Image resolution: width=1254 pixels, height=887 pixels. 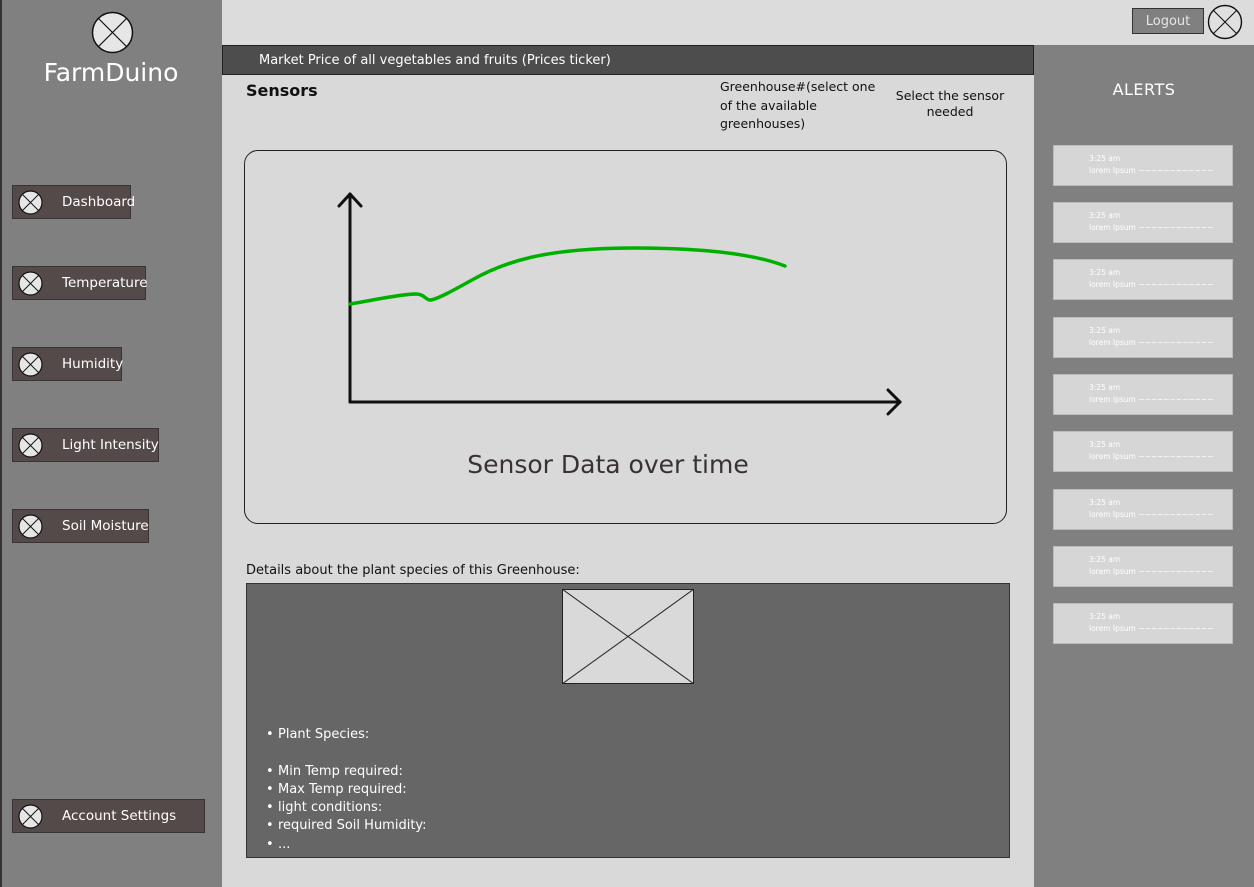 What do you see at coordinates (110, 445) in the screenshot?
I see `sidebar-item-label: Light Intensity` at bounding box center [110, 445].